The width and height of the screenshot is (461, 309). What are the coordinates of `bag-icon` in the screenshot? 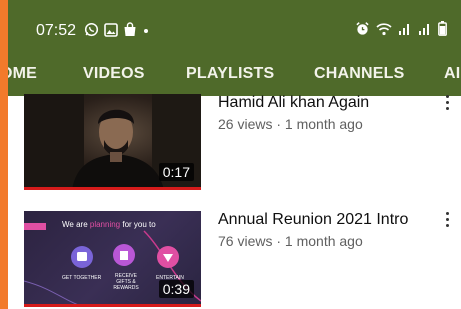 It's located at (130, 29).